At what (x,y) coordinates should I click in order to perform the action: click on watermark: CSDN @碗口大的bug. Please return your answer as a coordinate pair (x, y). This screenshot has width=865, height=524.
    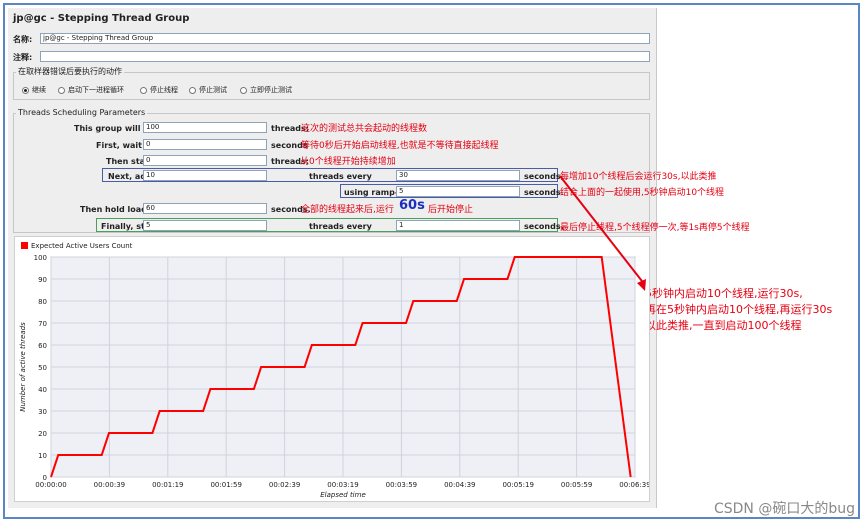
    Looking at the image, I should click on (784, 509).